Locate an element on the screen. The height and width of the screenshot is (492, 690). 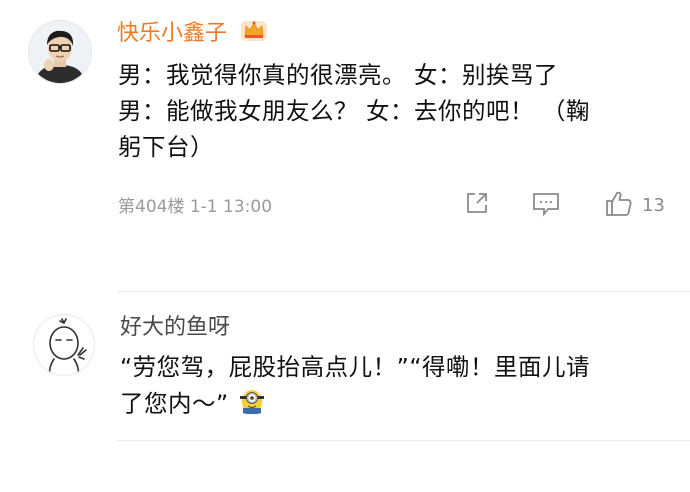
crown-icon is located at coordinates (254, 34).